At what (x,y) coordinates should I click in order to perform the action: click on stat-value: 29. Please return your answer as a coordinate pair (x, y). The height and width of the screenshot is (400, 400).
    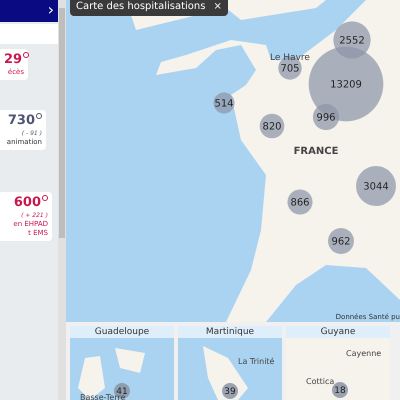
    Looking at the image, I should click on (13, 59).